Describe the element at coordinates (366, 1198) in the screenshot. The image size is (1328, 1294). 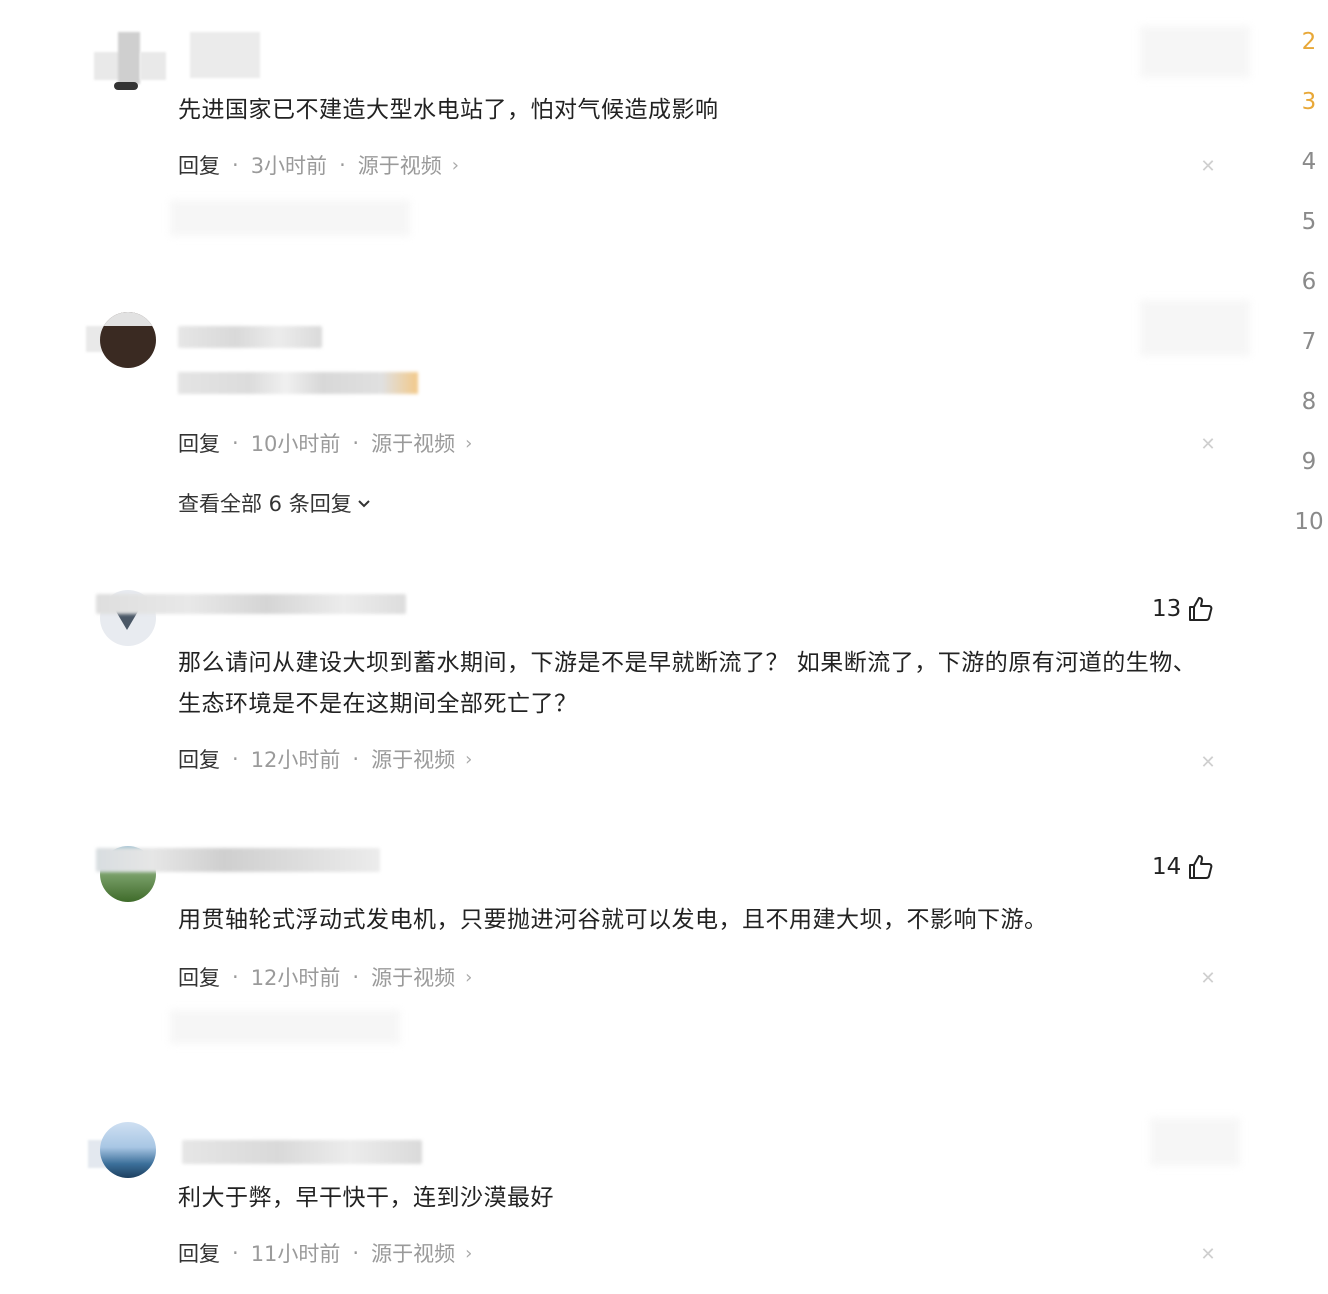
I see `comment-text: 利大于弊，早干快干，连到沙漠最好` at that location.